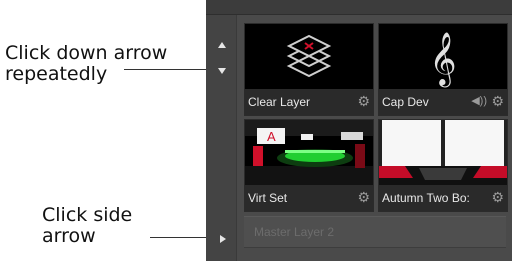 This screenshot has width=512, height=261. Describe the element at coordinates (405, 102) in the screenshot. I see `layer-label: Cap Dev` at that location.